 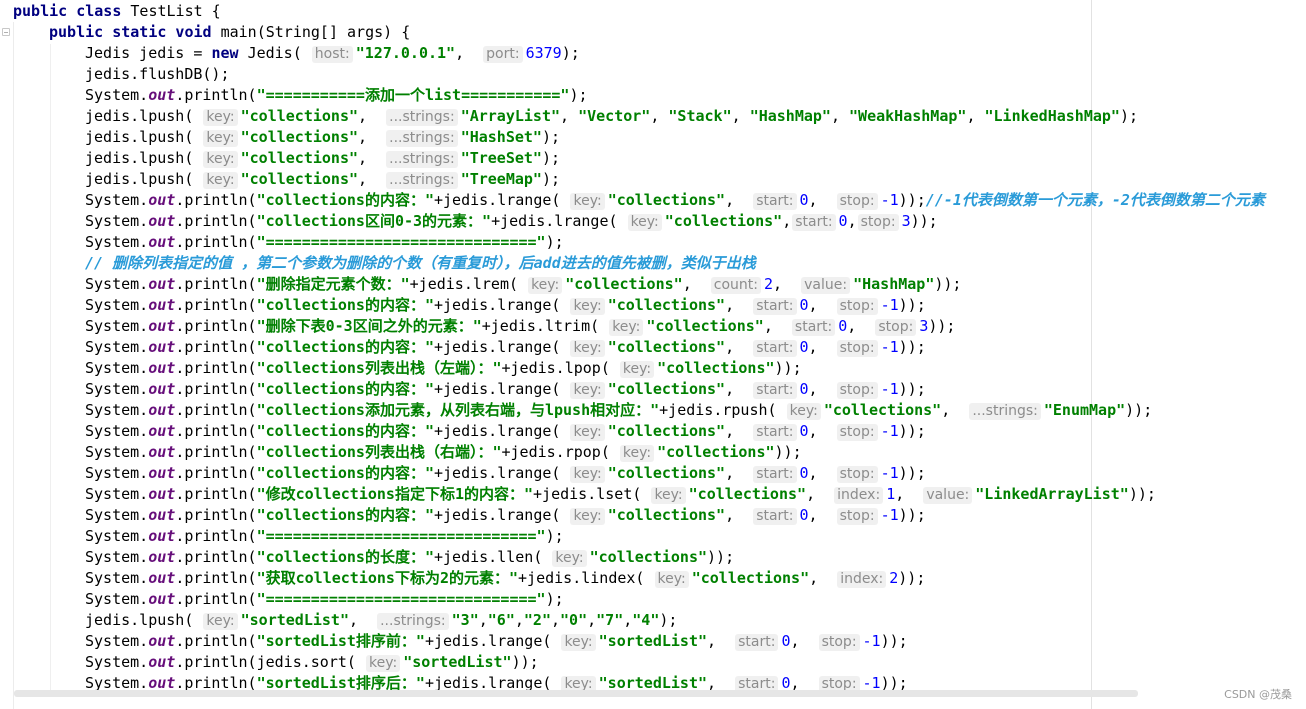 I want to click on fold-marker-icon, so click(x=6, y=32).